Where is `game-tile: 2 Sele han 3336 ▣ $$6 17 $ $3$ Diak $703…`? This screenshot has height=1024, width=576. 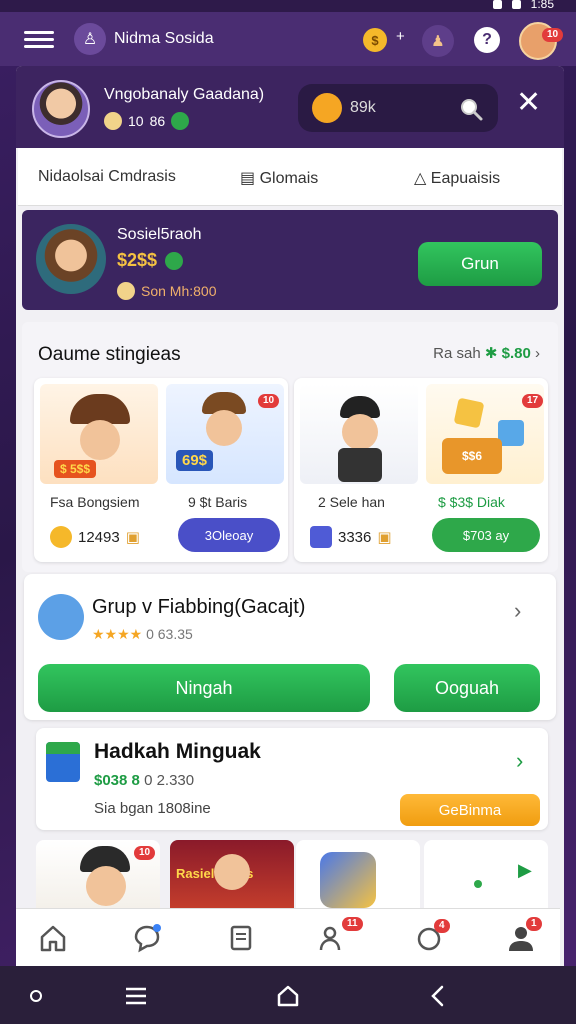
game-tile: 2 Sele han 3336 ▣ $$6 17 $ $3$ Diak $703… is located at coordinates (421, 470).